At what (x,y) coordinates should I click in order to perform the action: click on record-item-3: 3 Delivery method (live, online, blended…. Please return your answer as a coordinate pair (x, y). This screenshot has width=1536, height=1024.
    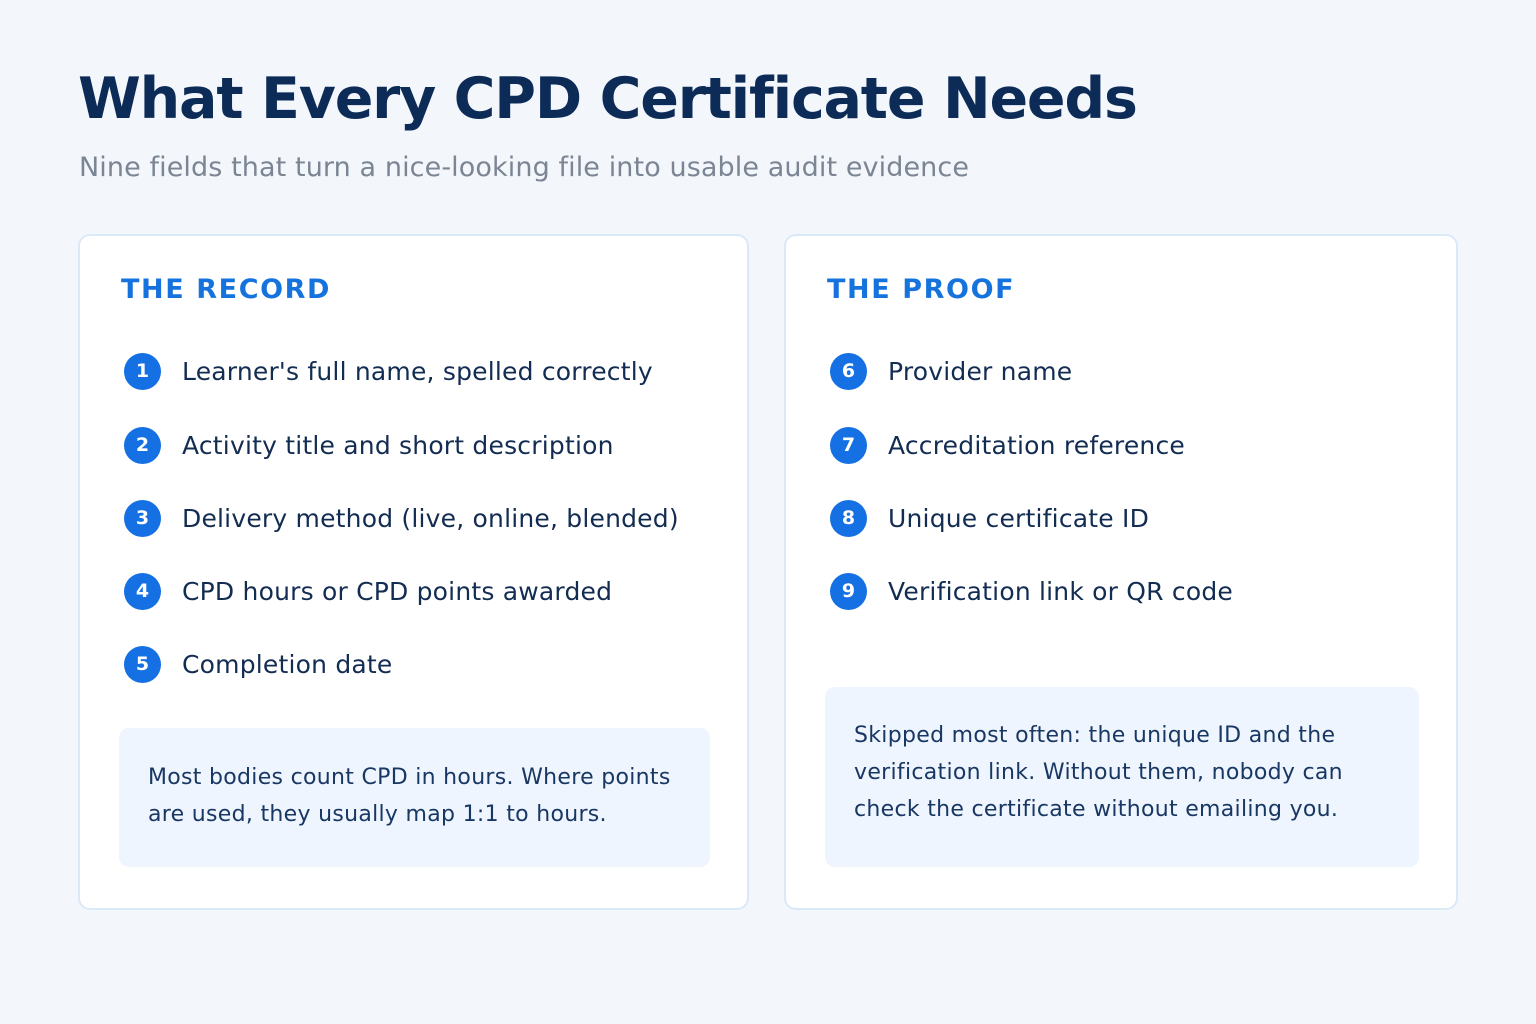
    Looking at the image, I should click on (401, 518).